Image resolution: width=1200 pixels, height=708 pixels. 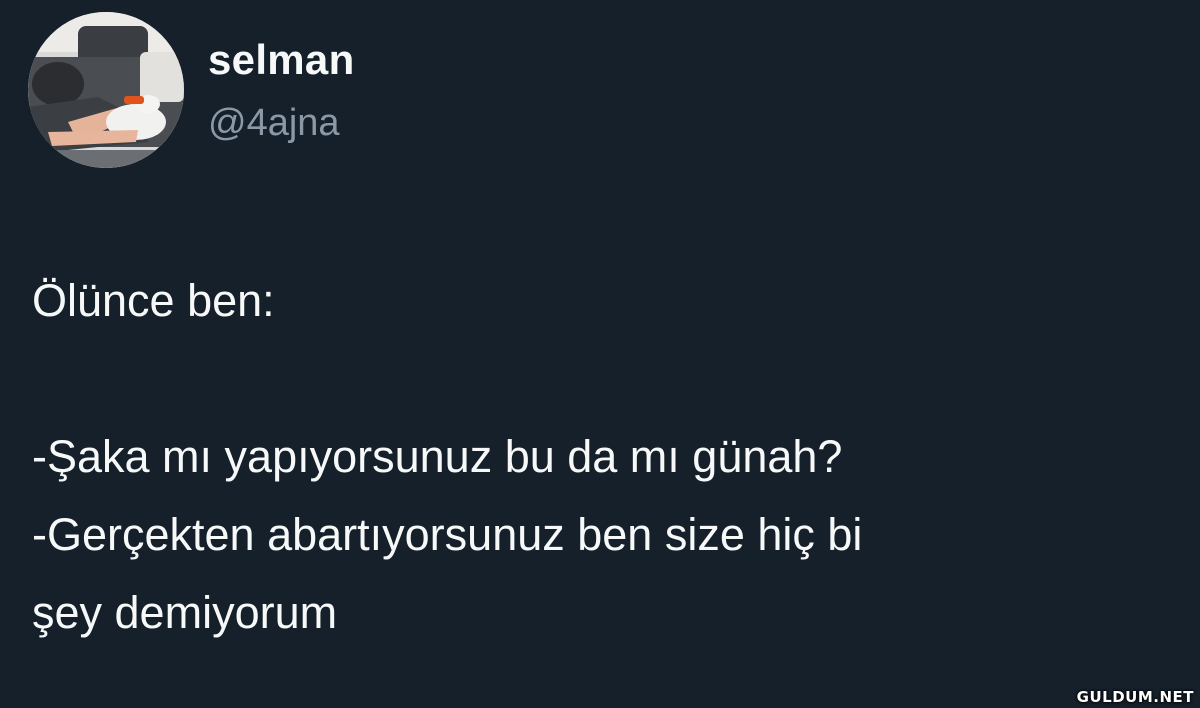 I want to click on watermark: GULDUM.NET, so click(x=1135, y=697).